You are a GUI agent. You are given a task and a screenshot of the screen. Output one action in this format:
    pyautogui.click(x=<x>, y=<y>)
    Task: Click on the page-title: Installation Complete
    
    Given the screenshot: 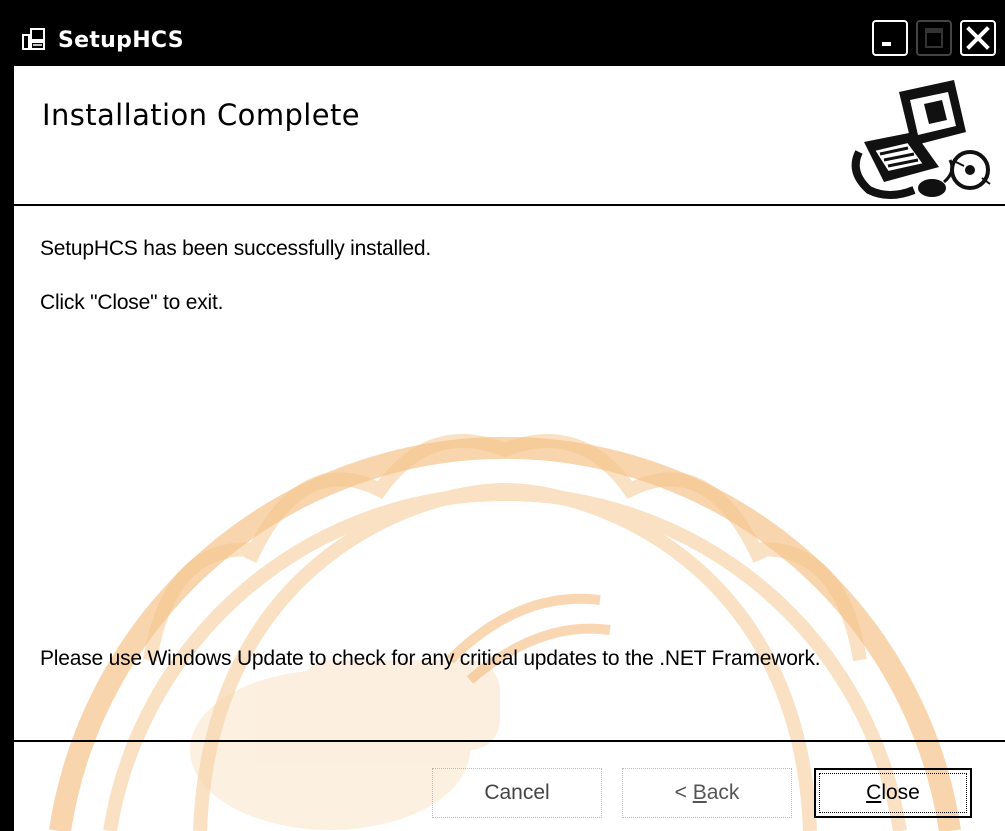 What is the action you would take?
    pyautogui.click(x=201, y=115)
    